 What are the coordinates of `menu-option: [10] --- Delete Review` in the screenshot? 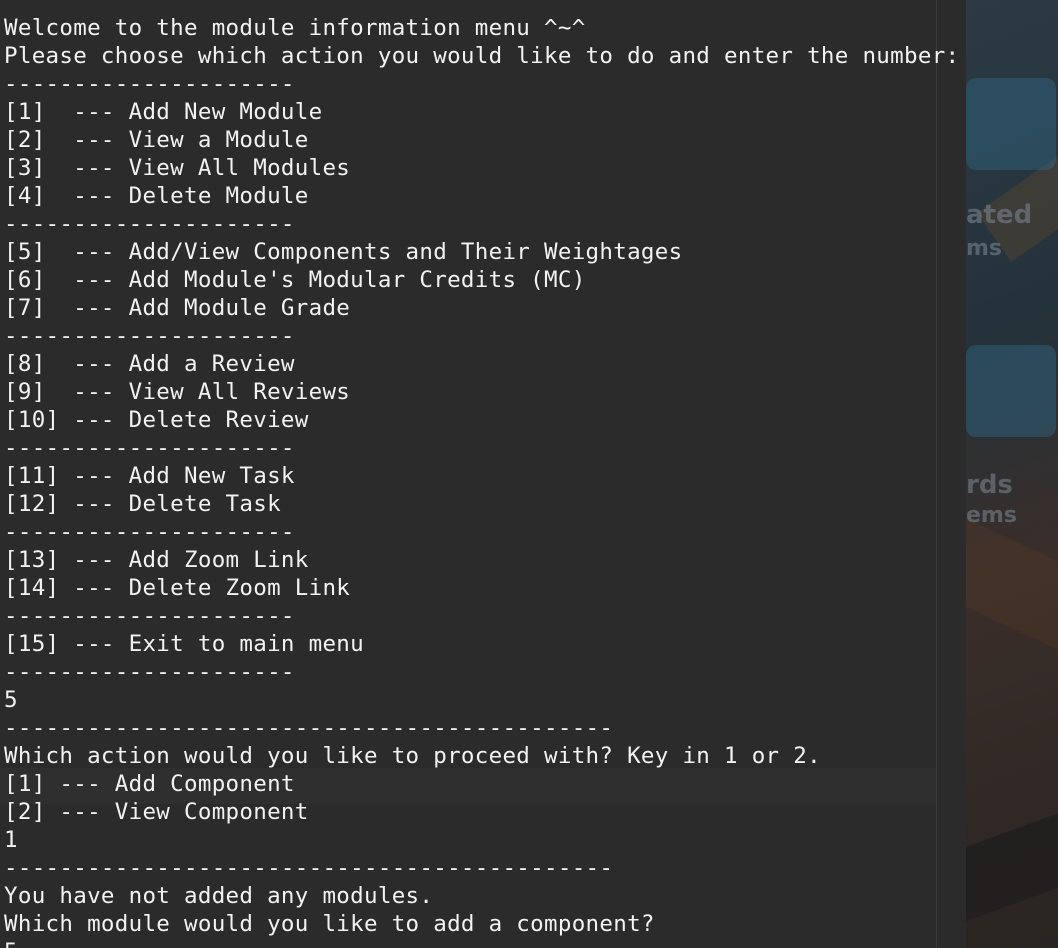 It's located at (156, 420).